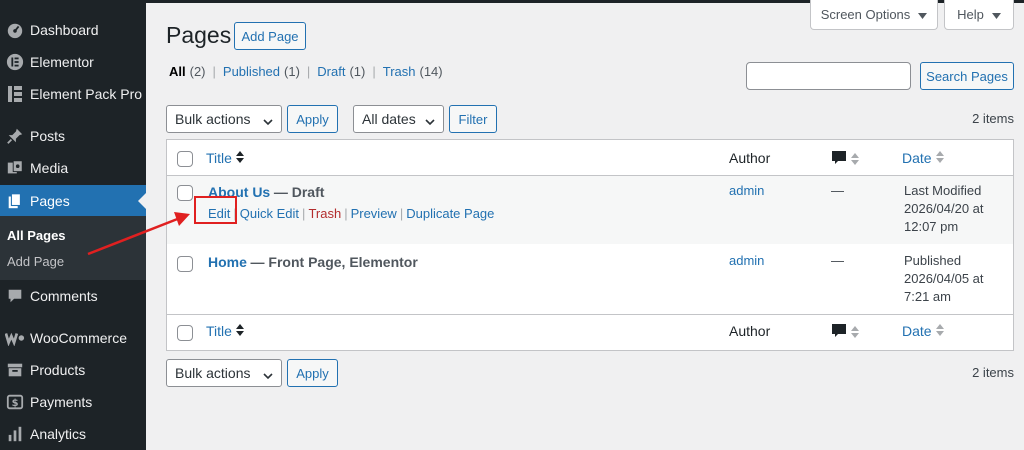 Image resolution: width=1024 pixels, height=450 pixels. Describe the element at coordinates (927, 296) in the screenshot. I see `date-time: 7:21 am` at that location.